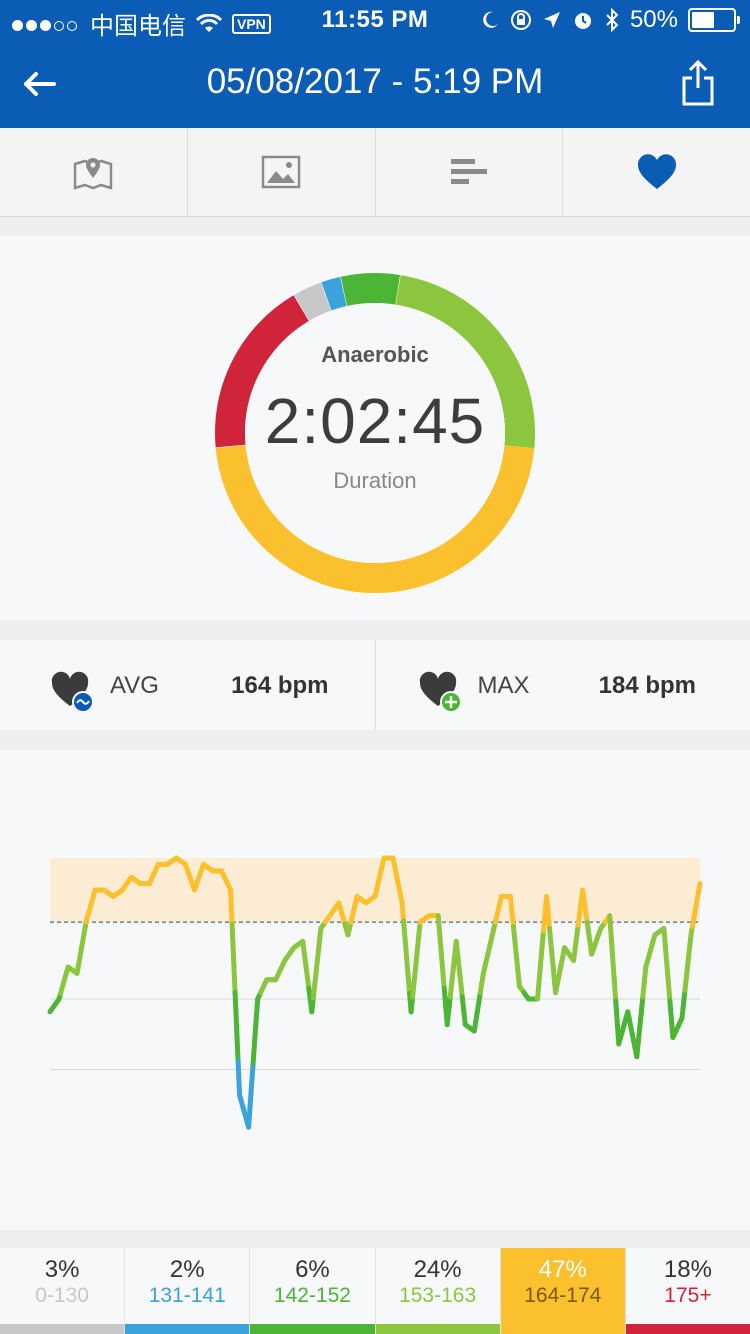  Describe the element at coordinates (698, 83) in the screenshot. I see `share-icon` at that location.